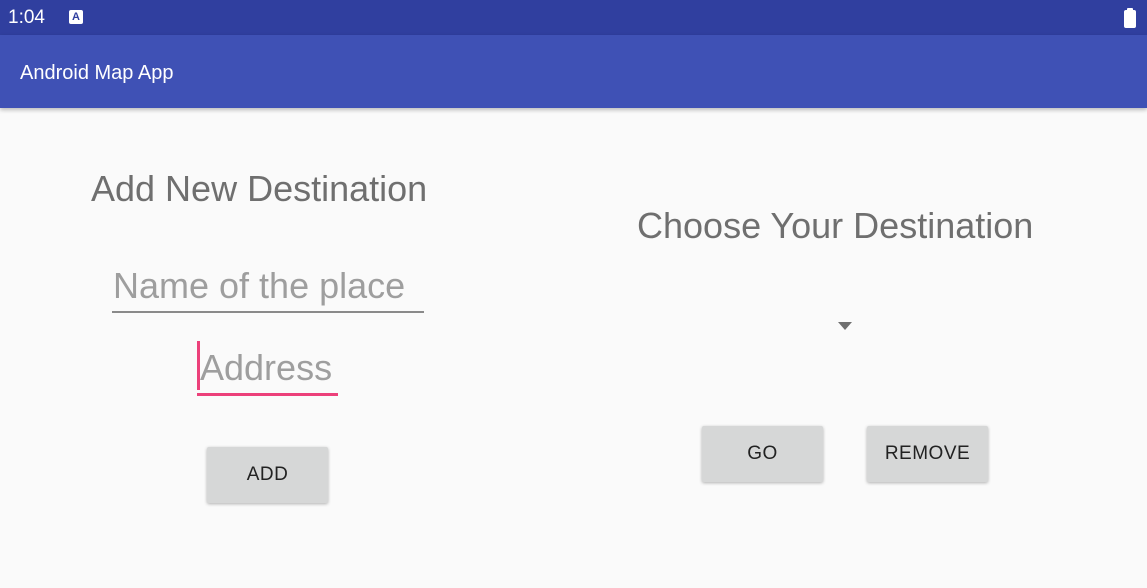 The width and height of the screenshot is (1147, 588). I want to click on remove-button: REMOVE, so click(927, 454).